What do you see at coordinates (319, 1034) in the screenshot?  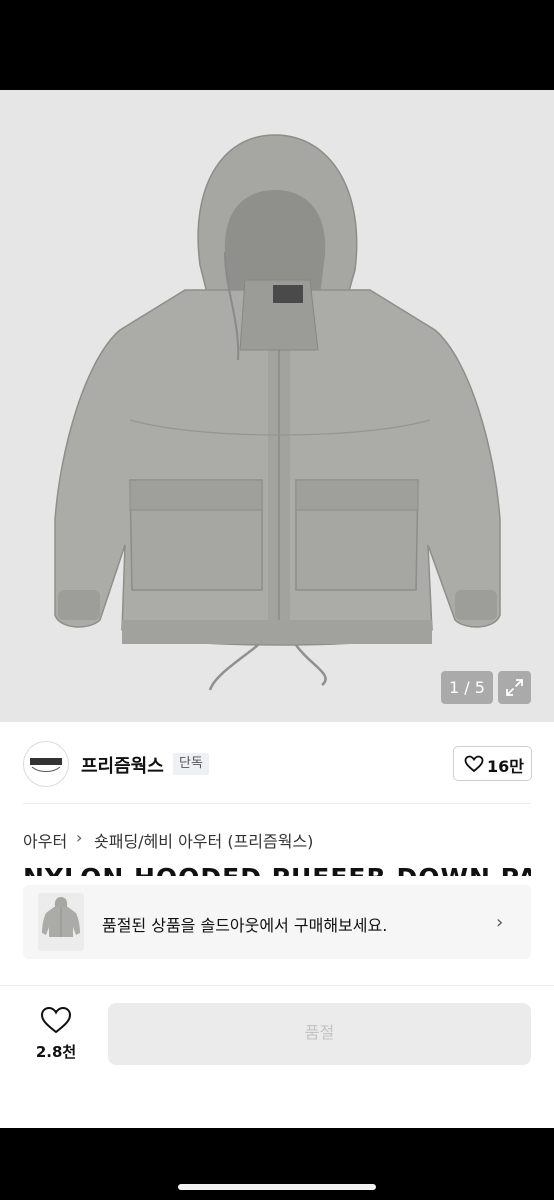 I see `soldout-button: 품절` at bounding box center [319, 1034].